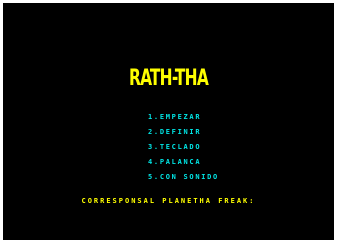 The height and width of the screenshot is (243, 337). What do you see at coordinates (168, 201) in the screenshot?
I see `footer-credit: CORRESPONSAL PLANETHA FREAK:` at bounding box center [168, 201].